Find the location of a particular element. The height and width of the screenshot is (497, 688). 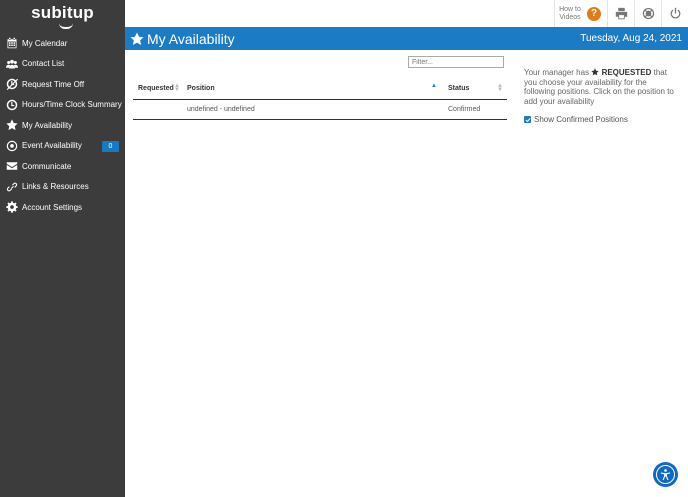

cell-status: Confirmed is located at coordinates (475, 109).